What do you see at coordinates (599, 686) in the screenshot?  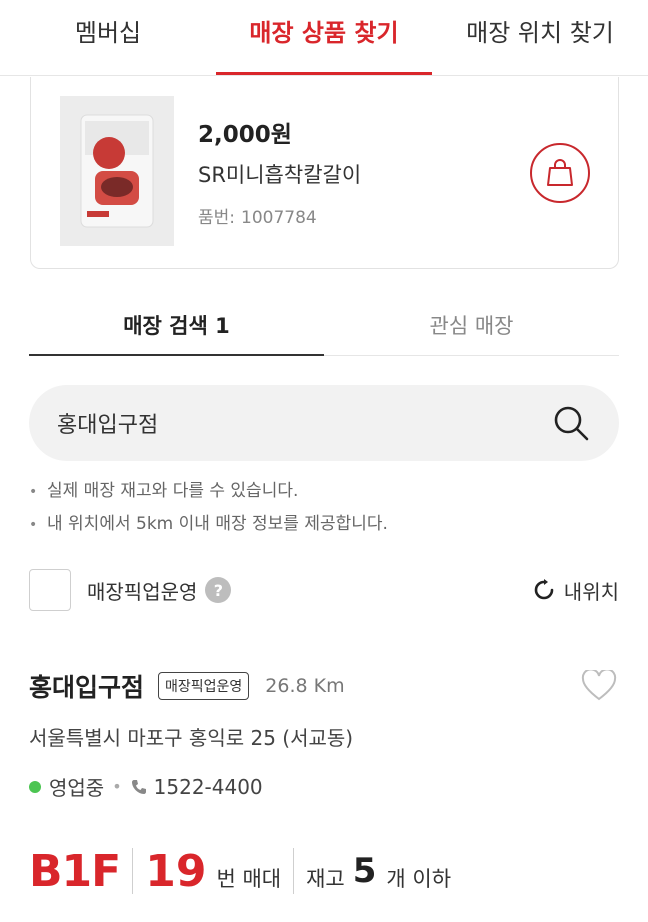 I see `heart-icon` at bounding box center [599, 686].